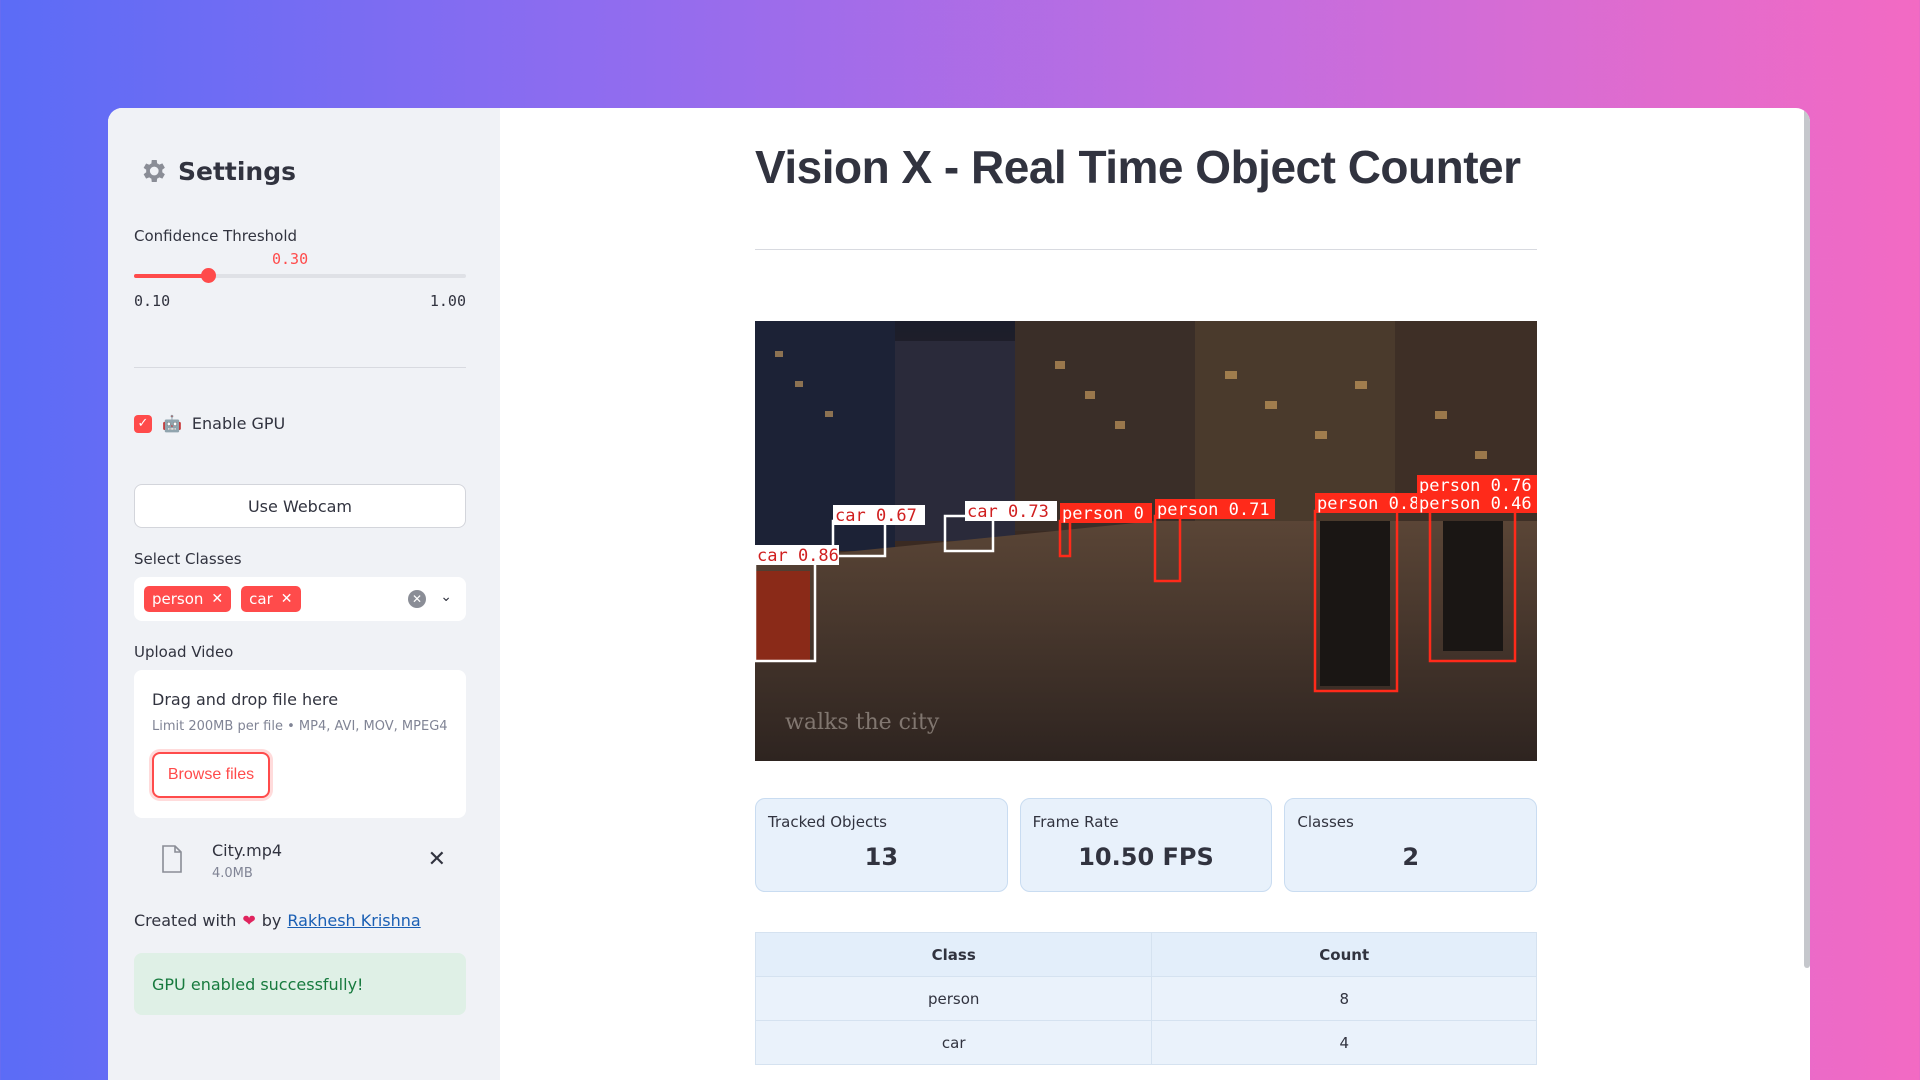 This screenshot has height=1080, width=1920. I want to click on detection-label: person 0, so click(1103, 514).